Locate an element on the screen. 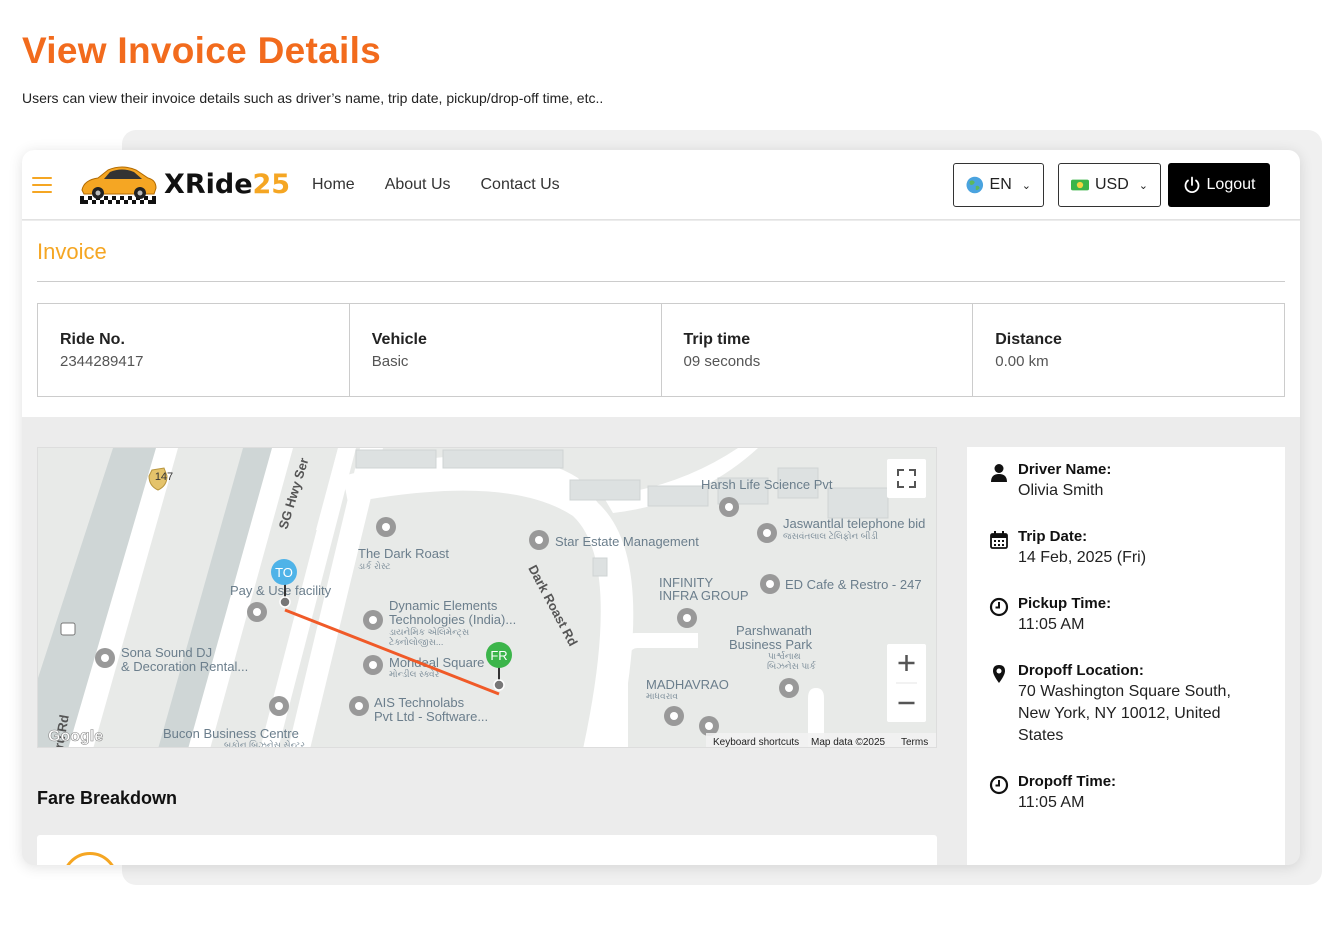  brand-logo: XRide25 is located at coordinates (184, 184).